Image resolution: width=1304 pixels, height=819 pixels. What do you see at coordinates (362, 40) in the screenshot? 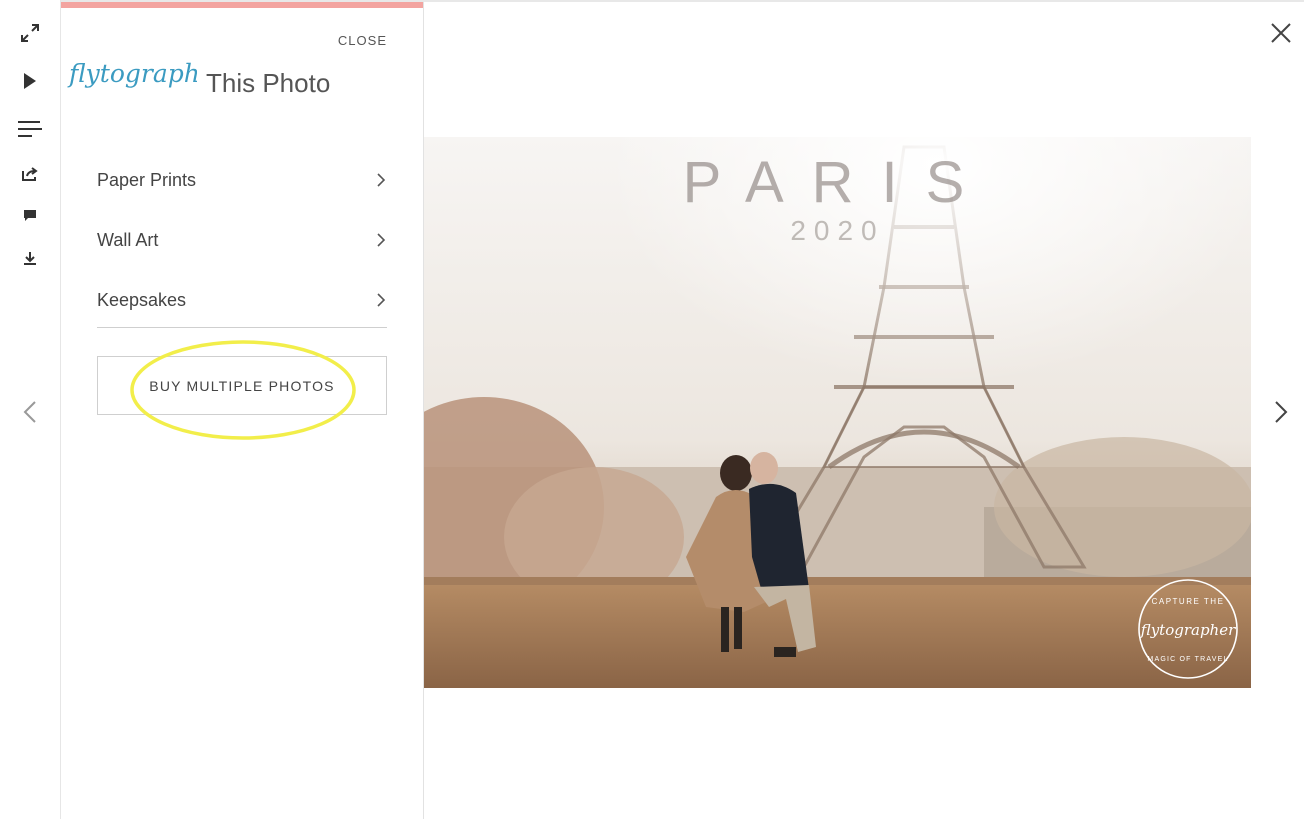
I see `close-panel-button: CLOSE` at bounding box center [362, 40].